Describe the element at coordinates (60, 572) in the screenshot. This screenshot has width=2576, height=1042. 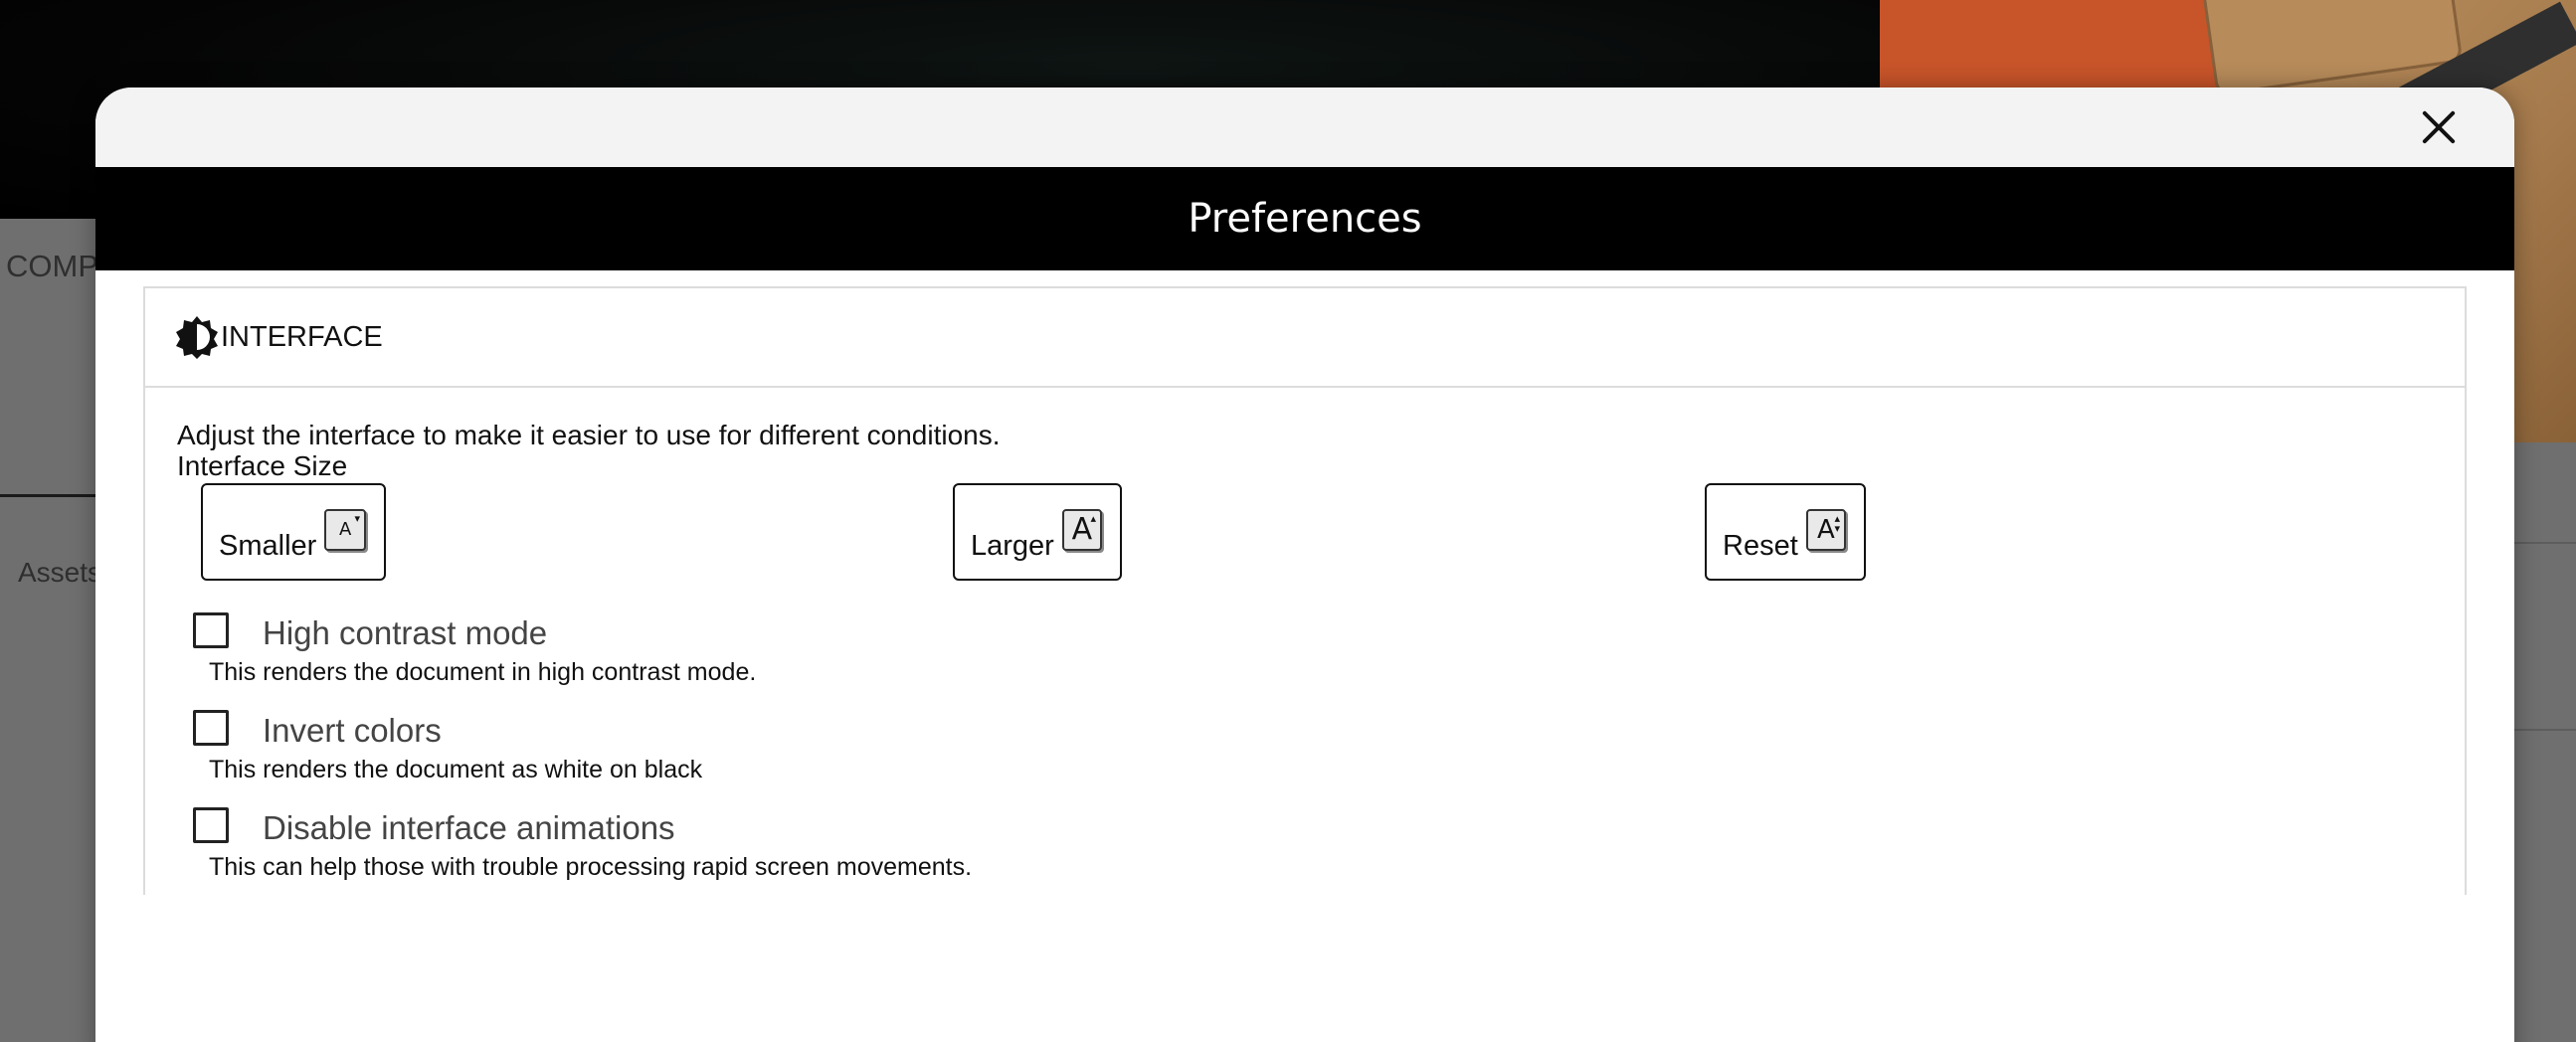
I see `background-tab-assets: Assets` at that location.